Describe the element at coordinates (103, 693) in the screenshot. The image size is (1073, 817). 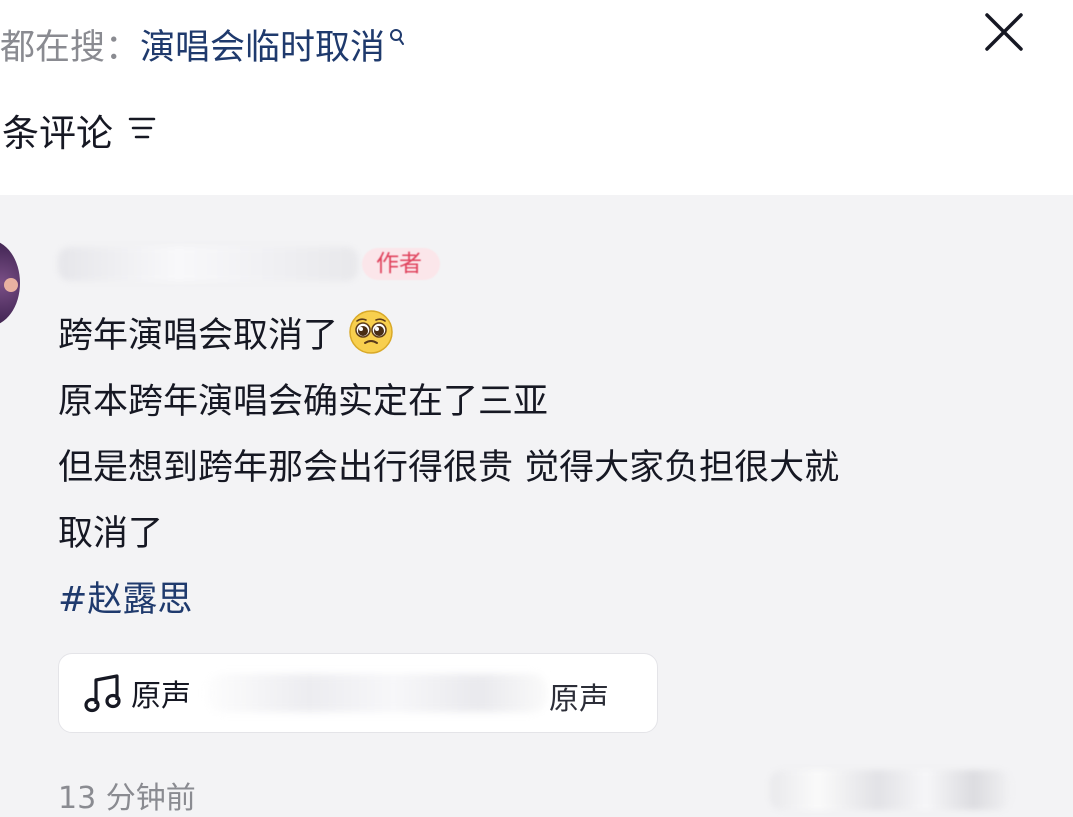
I see `music-note-icon` at that location.